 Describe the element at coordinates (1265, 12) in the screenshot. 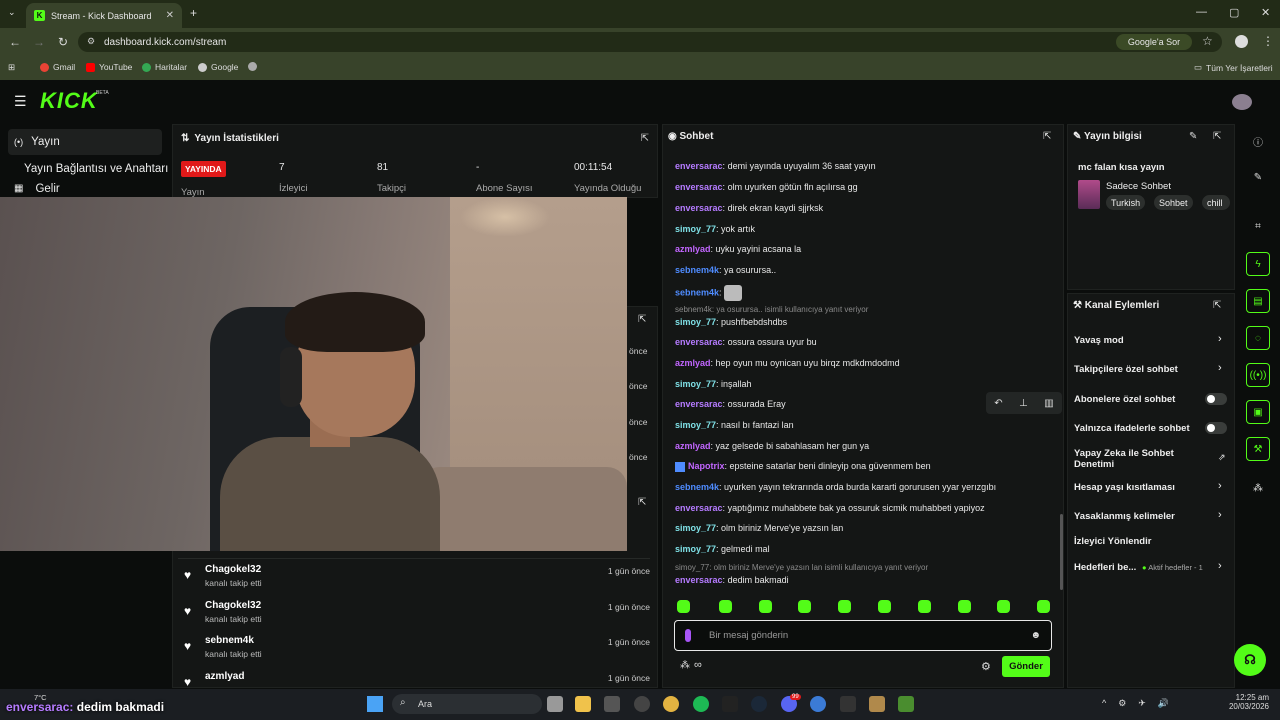

I see `close-window-icon: ✕` at that location.